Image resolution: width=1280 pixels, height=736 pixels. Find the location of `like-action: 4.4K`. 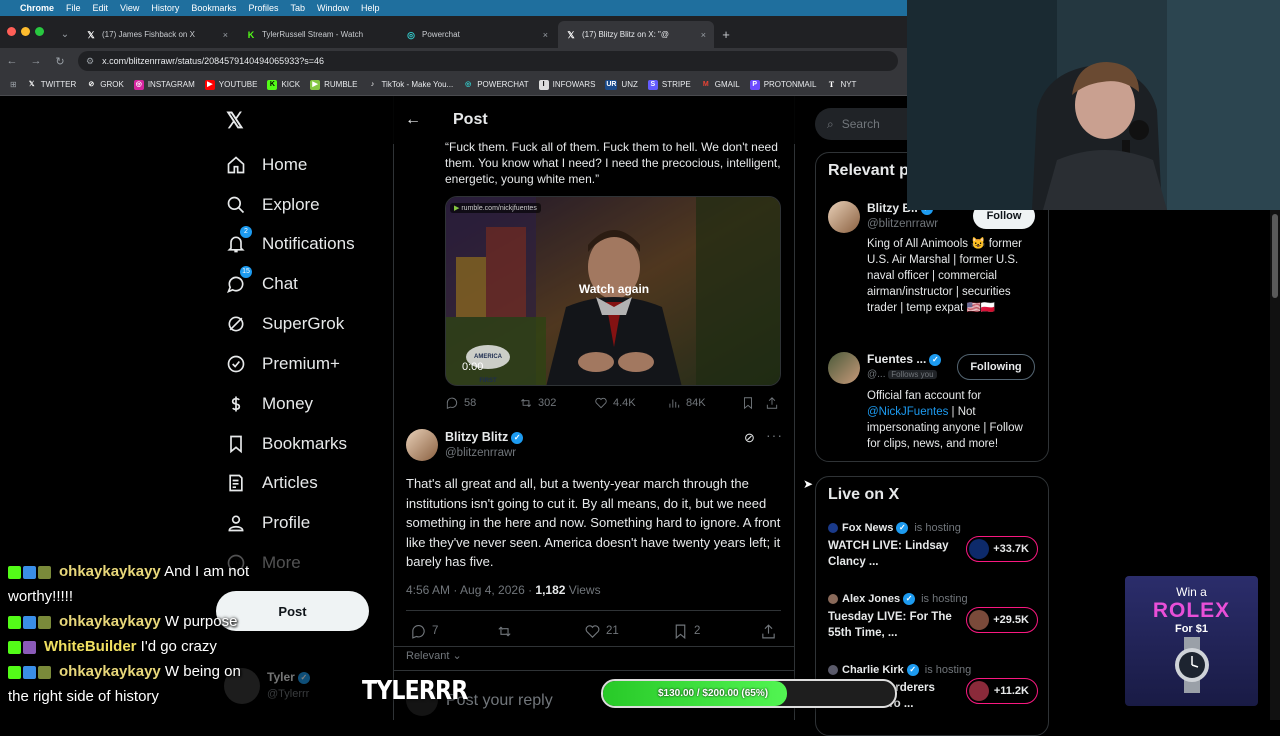

like-action: 4.4K is located at coordinates (615, 403).